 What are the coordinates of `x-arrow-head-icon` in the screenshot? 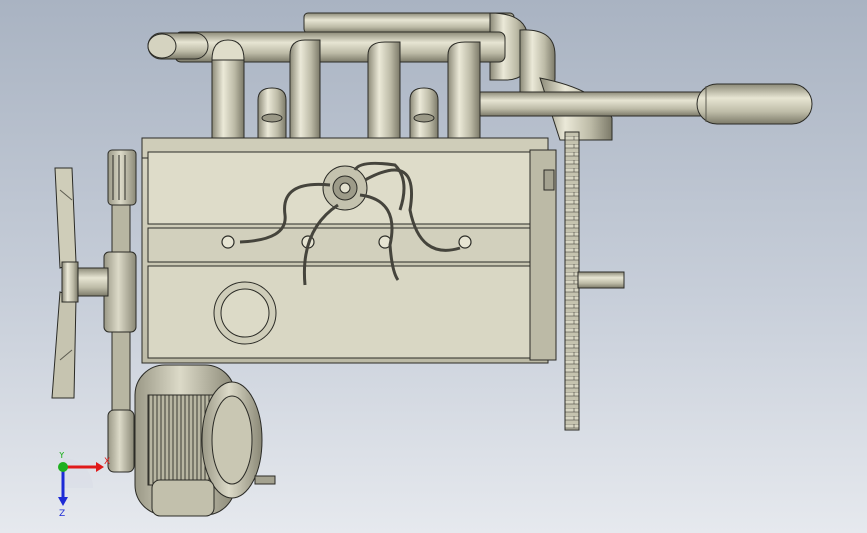 It's located at (100, 467).